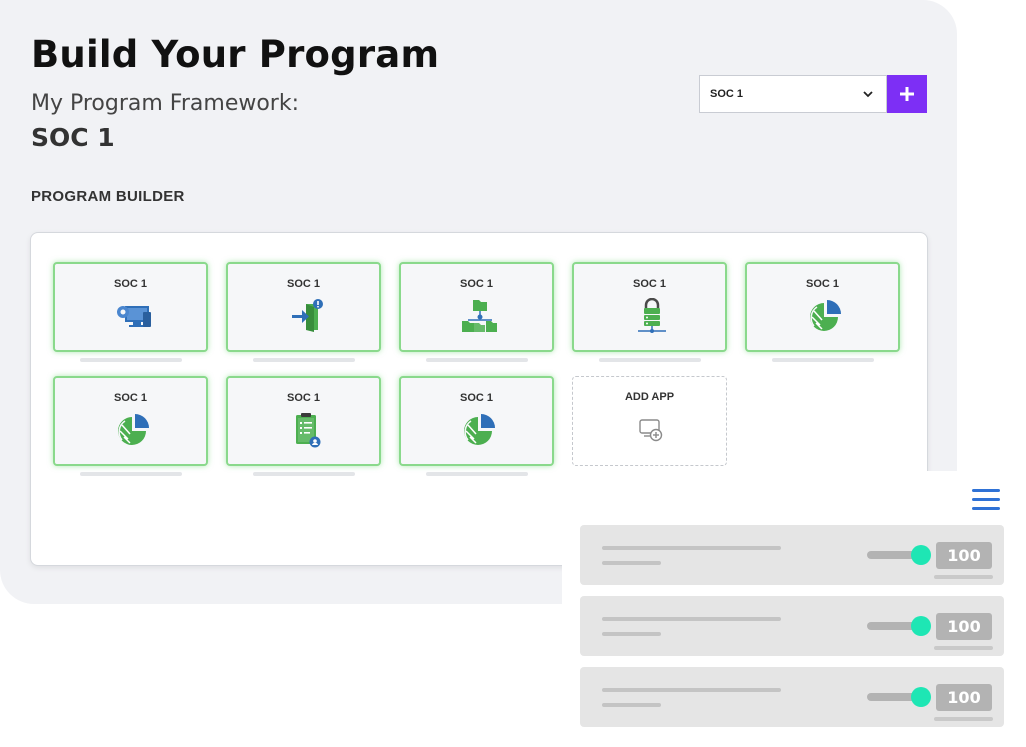 The width and height of the screenshot is (1026, 747). What do you see at coordinates (793, 94) in the screenshot?
I see `framework-select: SOC 1` at bounding box center [793, 94].